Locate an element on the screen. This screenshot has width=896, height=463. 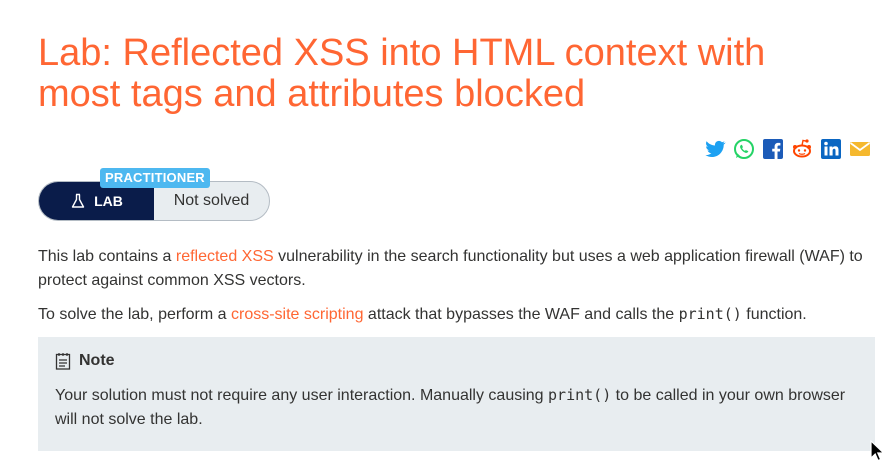
mouse-cursor-icon is located at coordinates (877, 451).